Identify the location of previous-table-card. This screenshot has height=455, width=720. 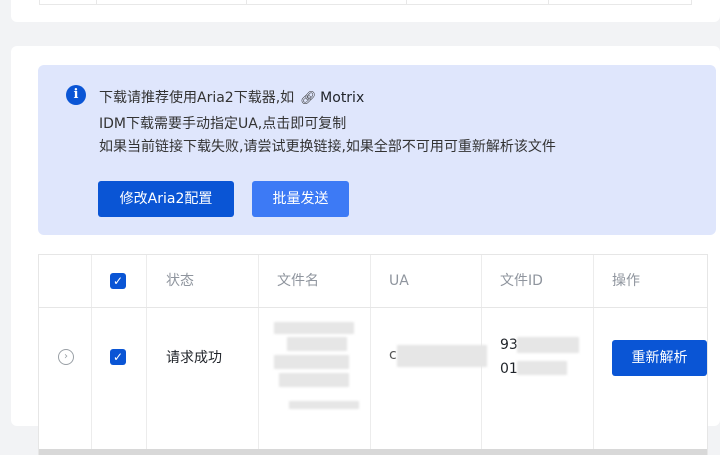
(365, 11).